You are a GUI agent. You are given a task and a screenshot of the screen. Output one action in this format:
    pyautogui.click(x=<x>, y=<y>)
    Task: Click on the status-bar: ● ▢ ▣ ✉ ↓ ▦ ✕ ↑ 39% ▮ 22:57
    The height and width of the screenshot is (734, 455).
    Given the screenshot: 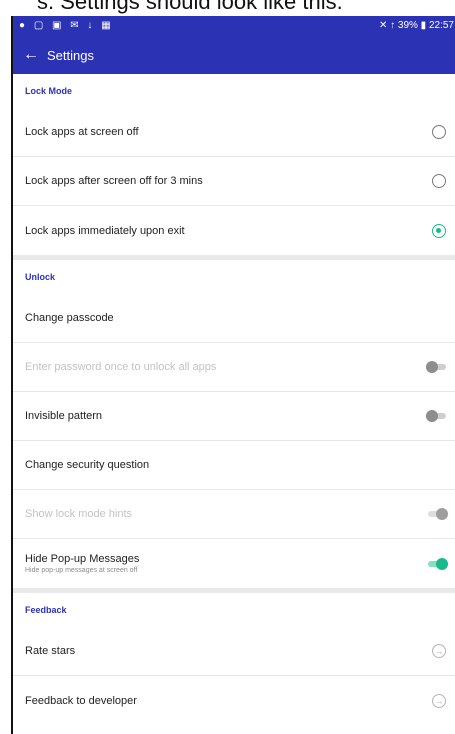 What is the action you would take?
    pyautogui.click(x=234, y=26)
    